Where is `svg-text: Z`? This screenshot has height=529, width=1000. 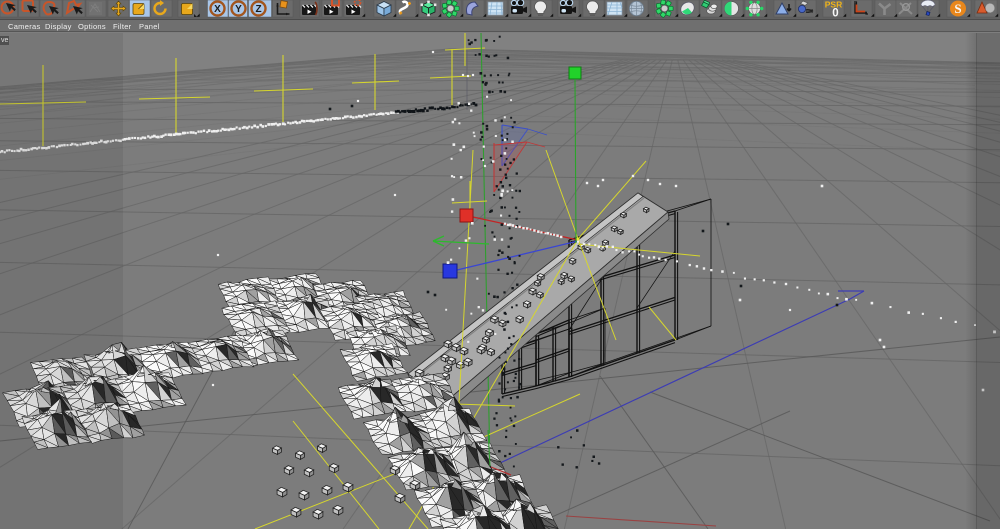 svg-text: Z is located at coordinates (258, 9).